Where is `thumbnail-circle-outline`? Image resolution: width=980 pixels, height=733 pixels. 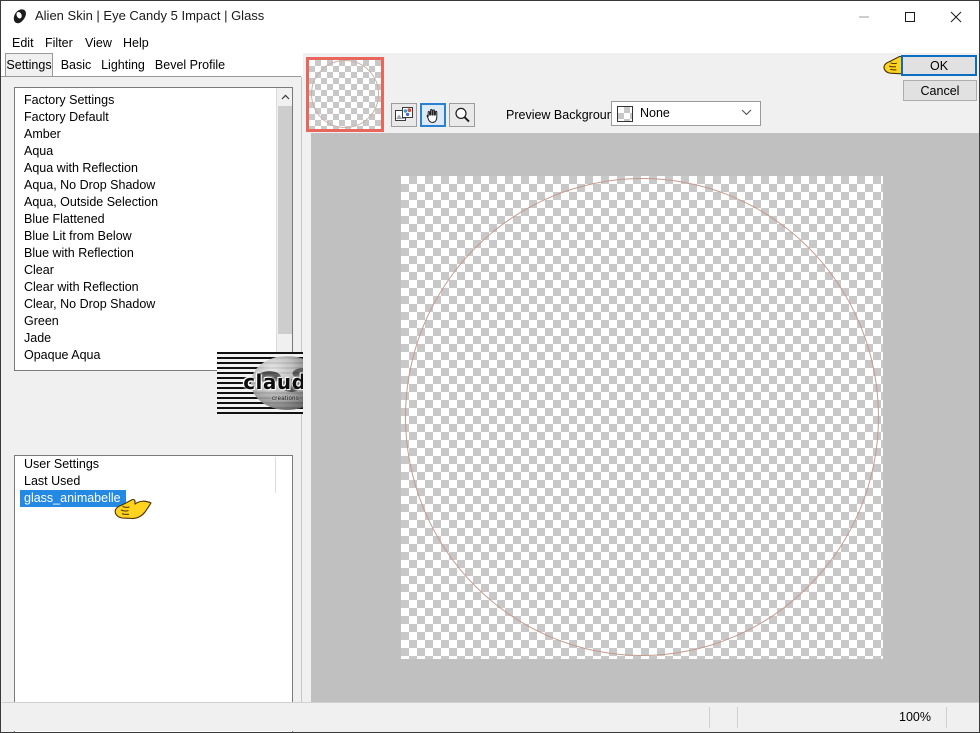
thumbnail-circle-outline is located at coordinates (345, 94).